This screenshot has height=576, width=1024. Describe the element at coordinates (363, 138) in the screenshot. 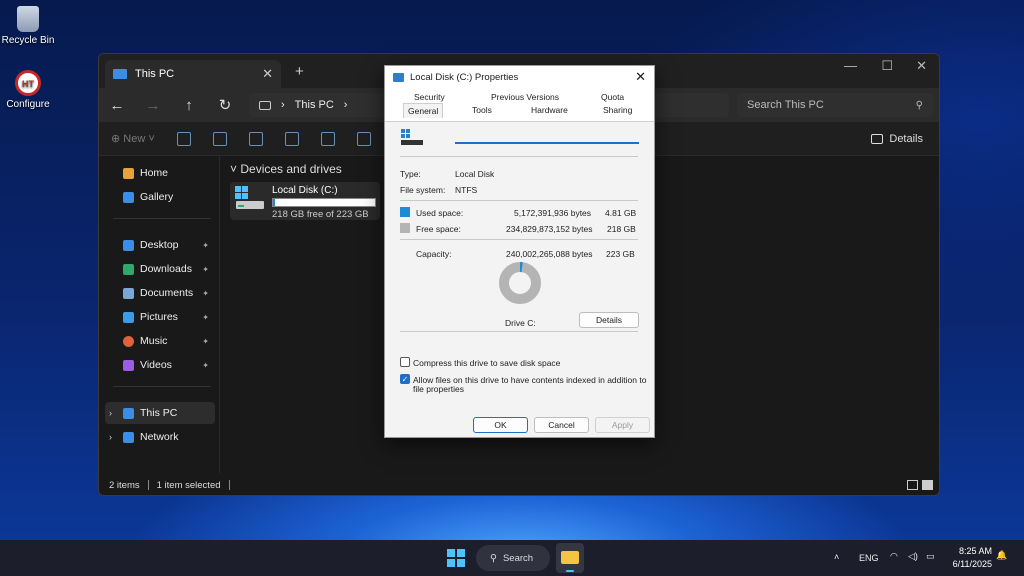

I see `delete-icon` at that location.